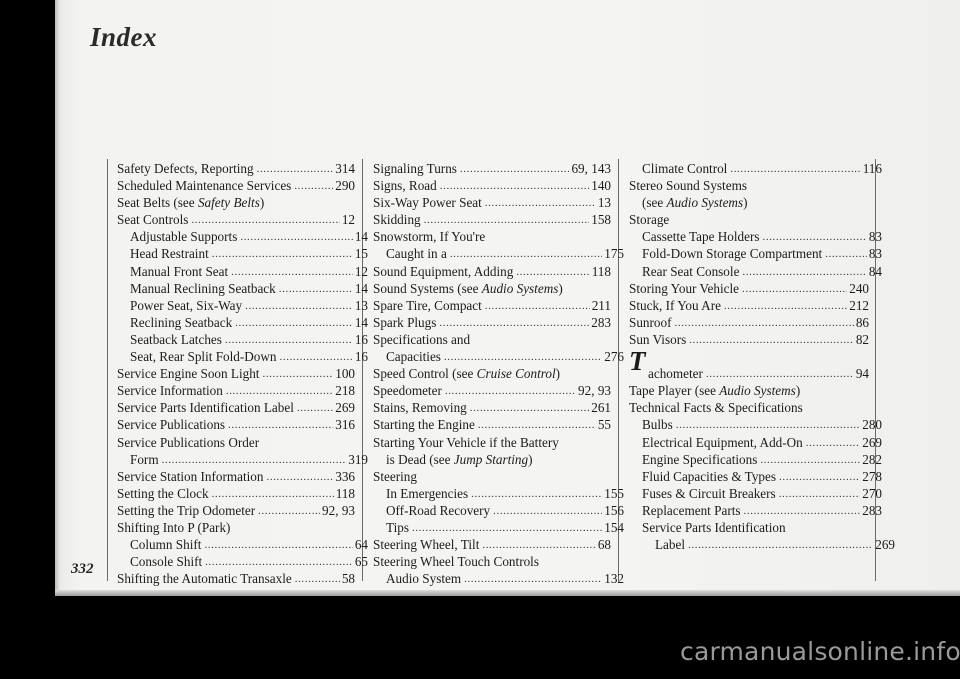  What do you see at coordinates (862, 374) in the screenshot?
I see `index-entry-page-number: 94` at bounding box center [862, 374].